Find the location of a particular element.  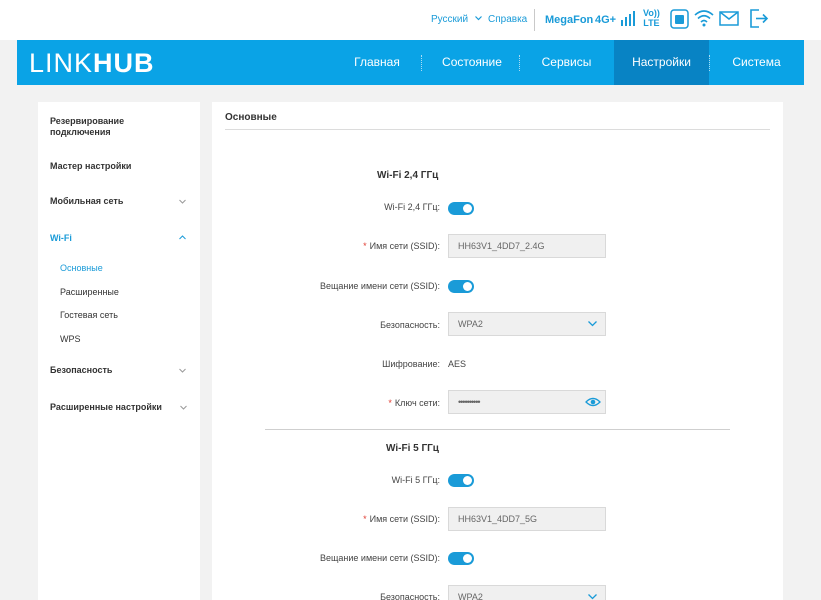

logout-icon is located at coordinates (759, 18).